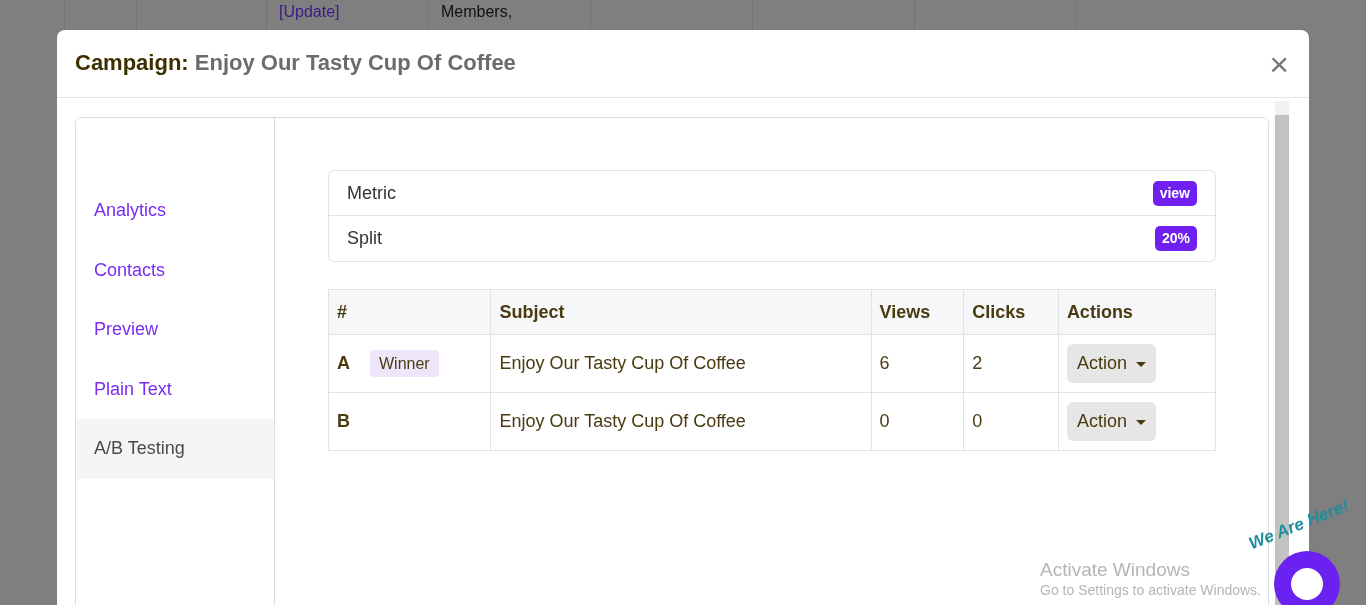 This screenshot has height=605, width=1366. Describe the element at coordinates (175, 449) in the screenshot. I see `sidebar-tab: A/B Testing` at that location.